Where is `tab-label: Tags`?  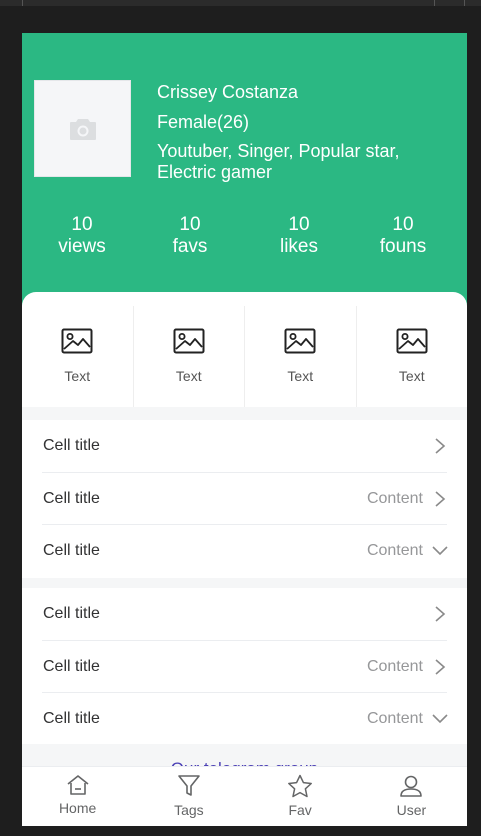 tab-label: Tags is located at coordinates (189, 810).